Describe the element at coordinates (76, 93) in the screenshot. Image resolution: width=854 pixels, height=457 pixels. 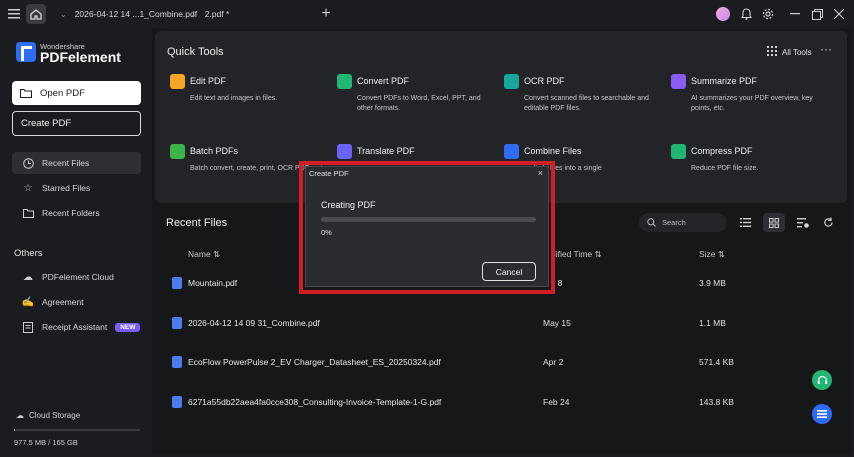
I see `open-pdf-button: Open PDF` at that location.